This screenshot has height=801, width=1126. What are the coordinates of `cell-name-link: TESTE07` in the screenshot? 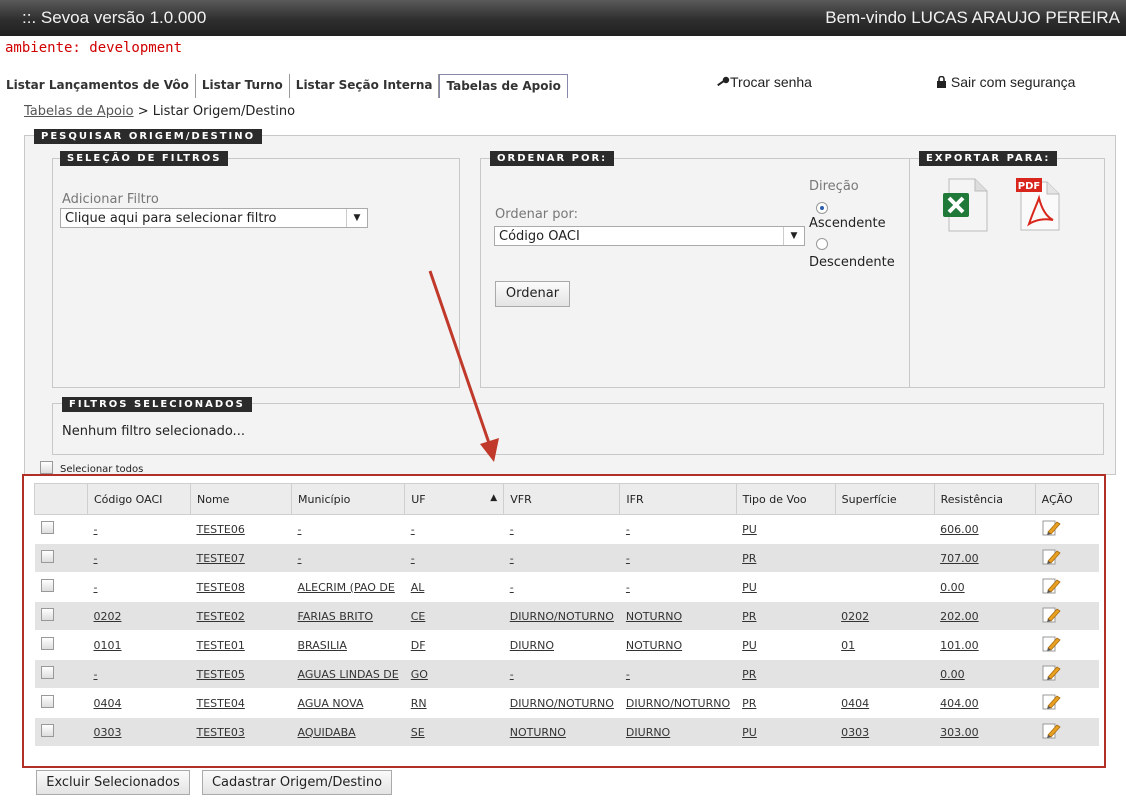 It's located at (221, 558).